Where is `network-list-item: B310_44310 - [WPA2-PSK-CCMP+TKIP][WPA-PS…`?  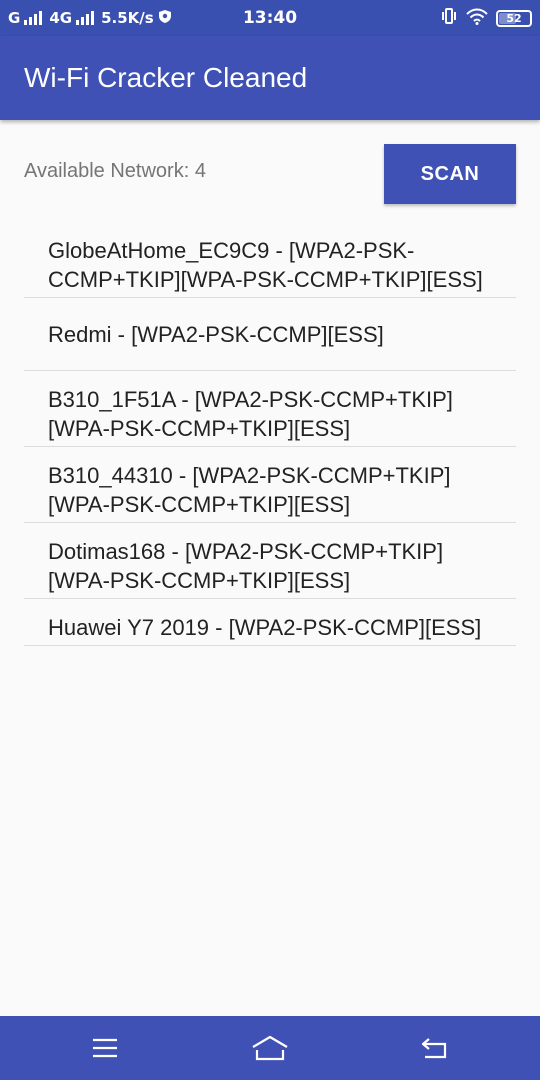 network-list-item: B310_44310 - [WPA2-PSK-CCMP+TKIP][WPA-PS… is located at coordinates (270, 485).